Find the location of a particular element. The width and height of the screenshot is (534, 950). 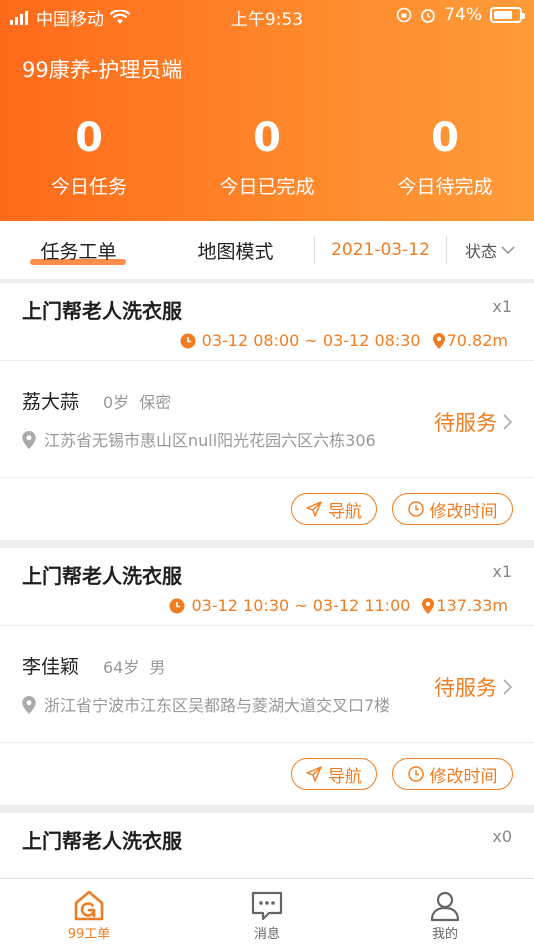

stat-label: 今日已完成 is located at coordinates (267, 187).